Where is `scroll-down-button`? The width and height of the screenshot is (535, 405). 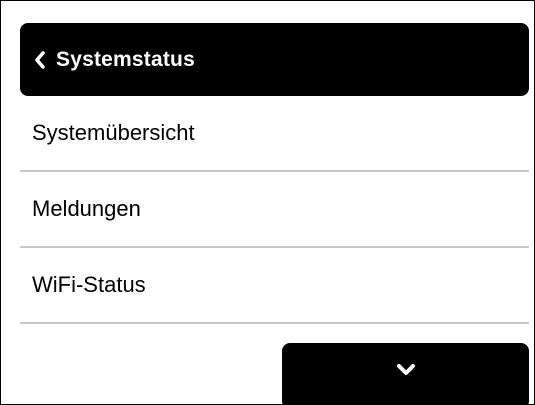 scroll-down-button is located at coordinates (405, 373).